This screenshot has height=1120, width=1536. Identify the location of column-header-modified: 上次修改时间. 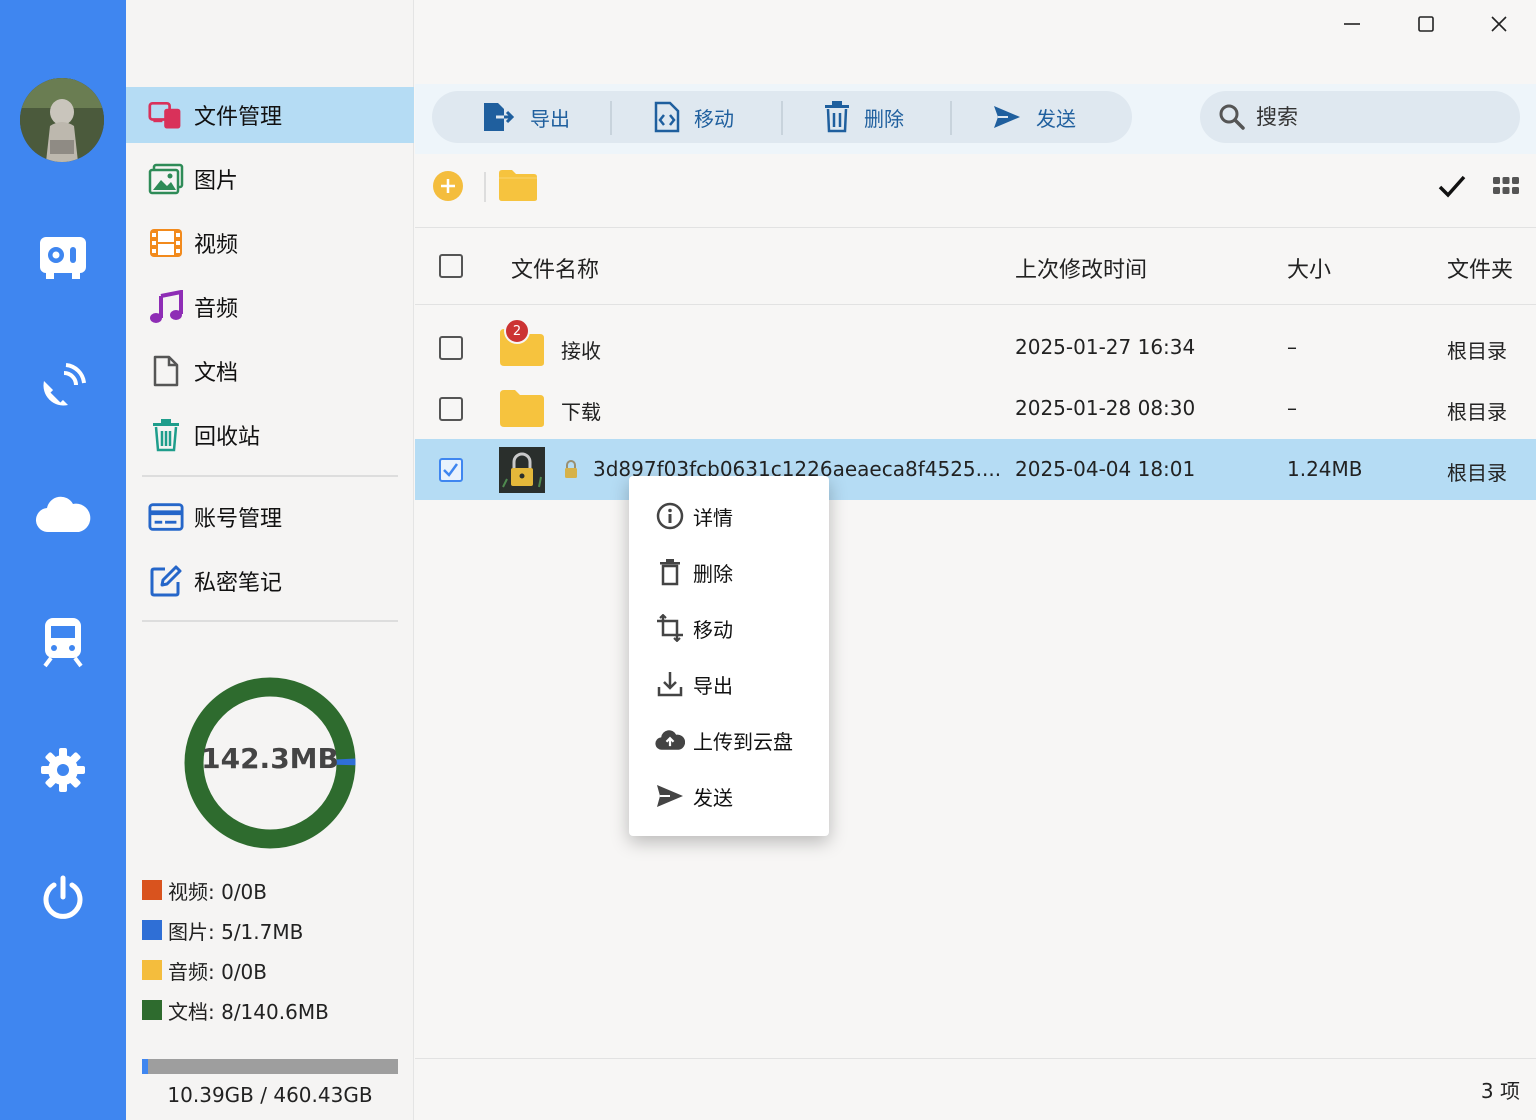
(1081, 268).